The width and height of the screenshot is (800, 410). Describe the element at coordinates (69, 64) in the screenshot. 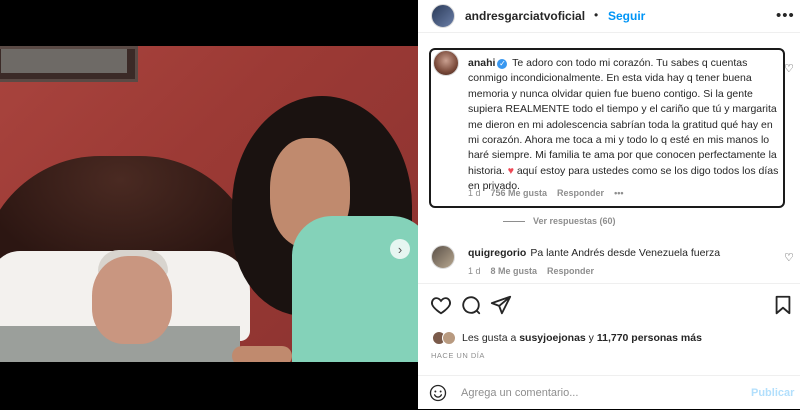

I see `wall-frame` at that location.